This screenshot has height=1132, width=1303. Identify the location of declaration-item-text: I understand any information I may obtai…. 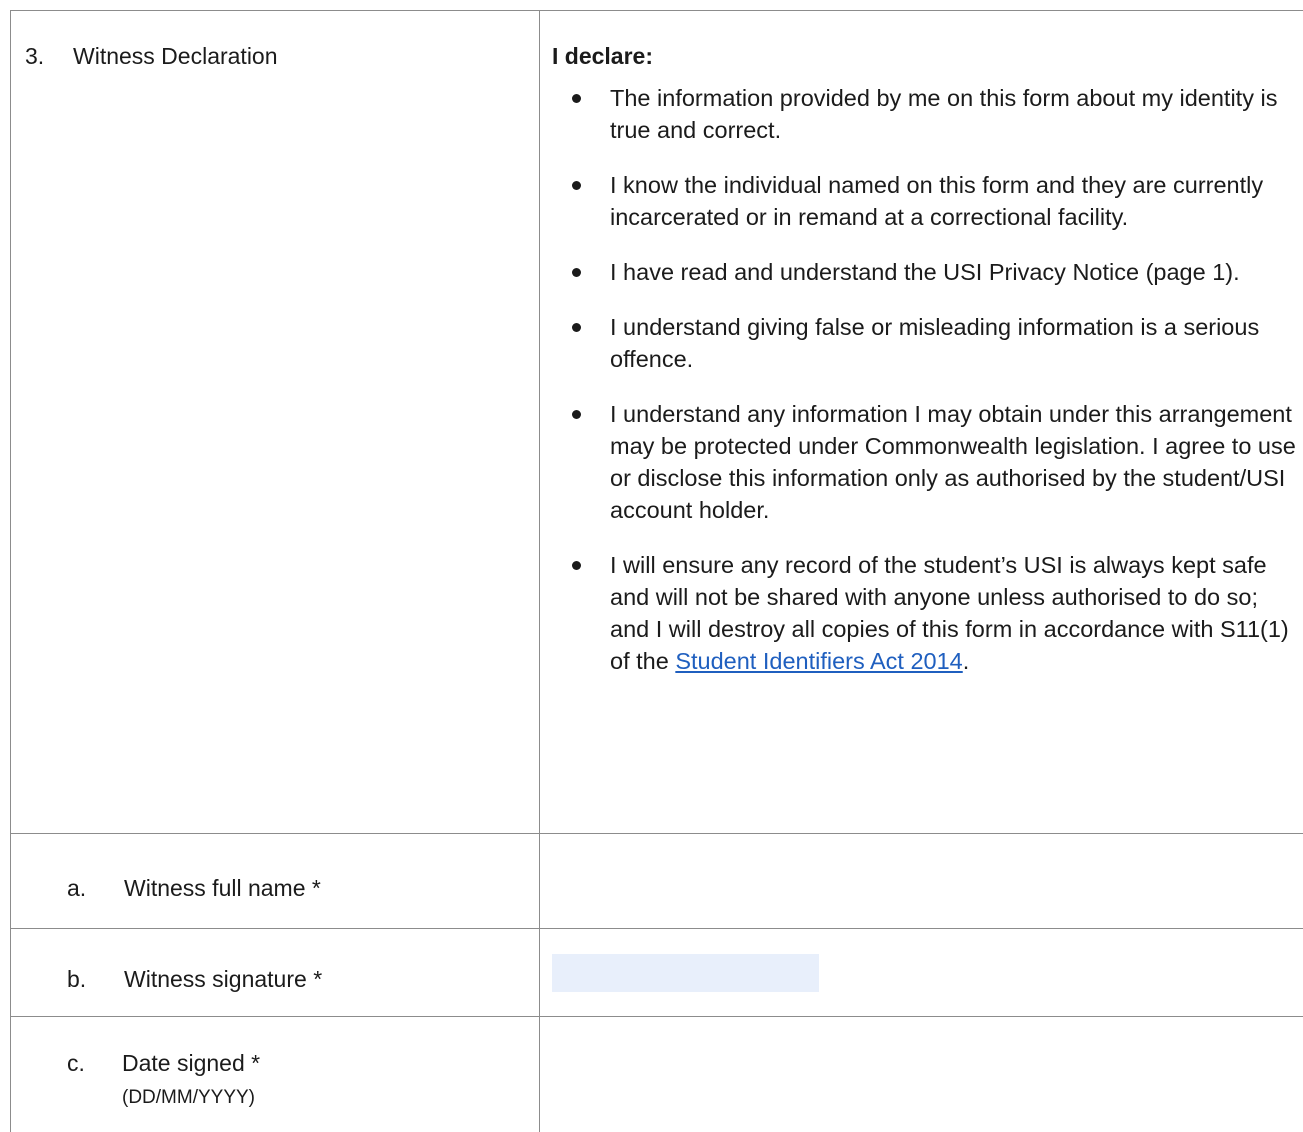
(953, 462).